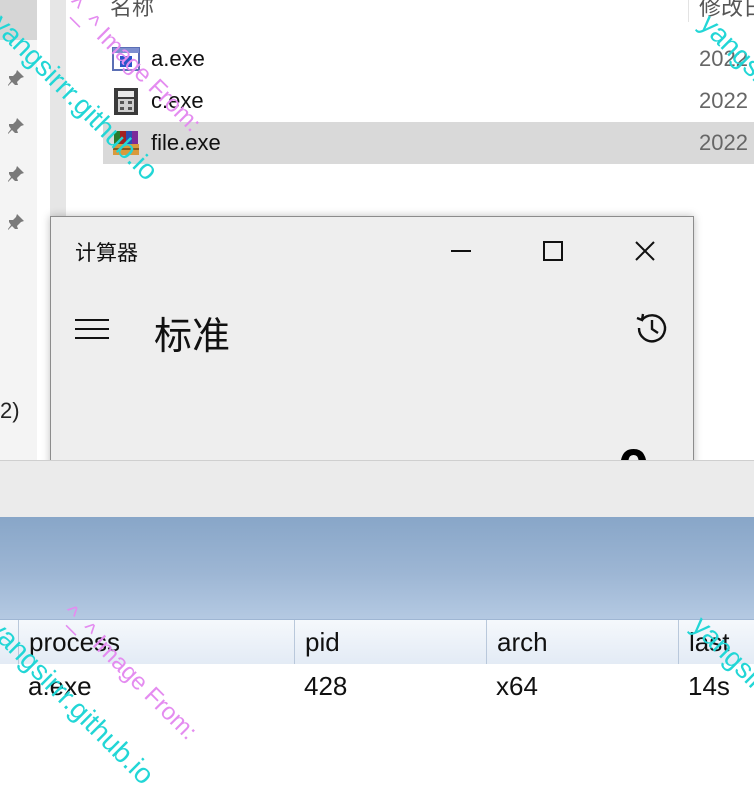 This screenshot has height=791, width=754. I want to click on header-band, so click(377, 568).